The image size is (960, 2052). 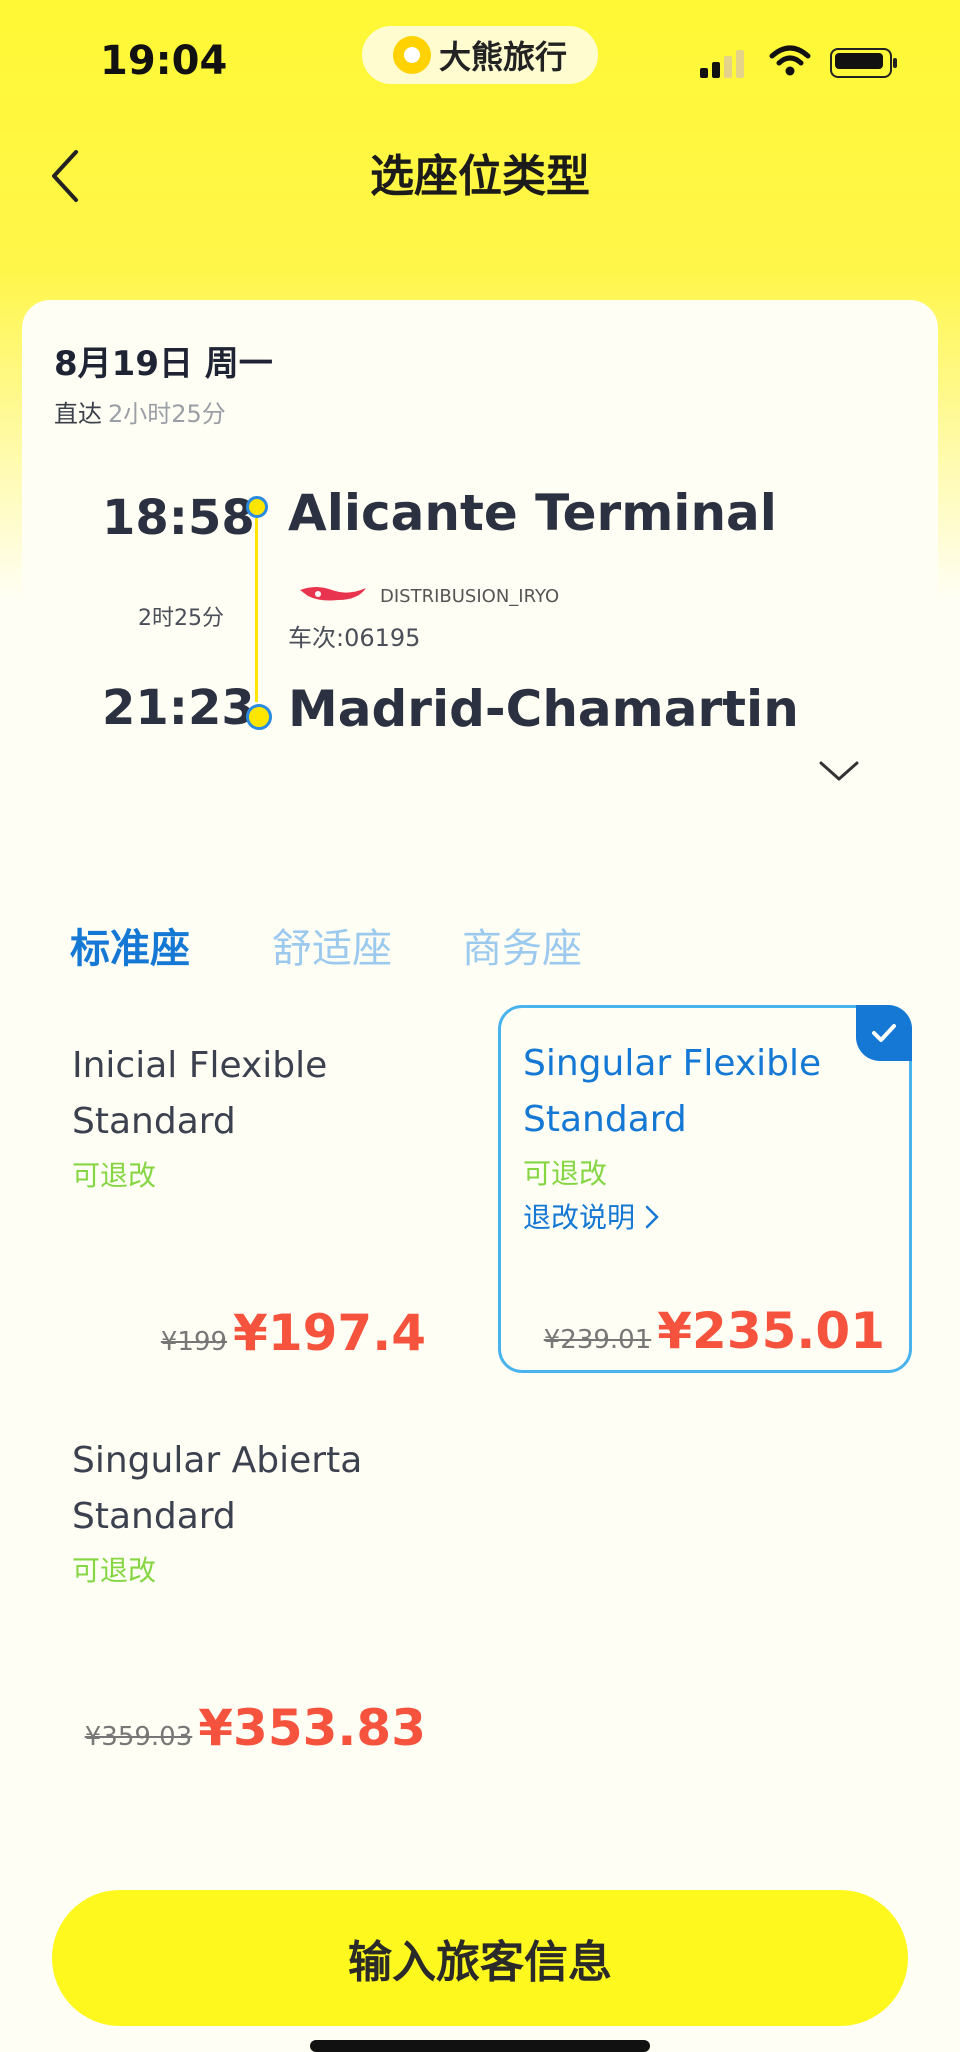 What do you see at coordinates (722, 64) in the screenshot?
I see `cellular-signal-icon` at bounding box center [722, 64].